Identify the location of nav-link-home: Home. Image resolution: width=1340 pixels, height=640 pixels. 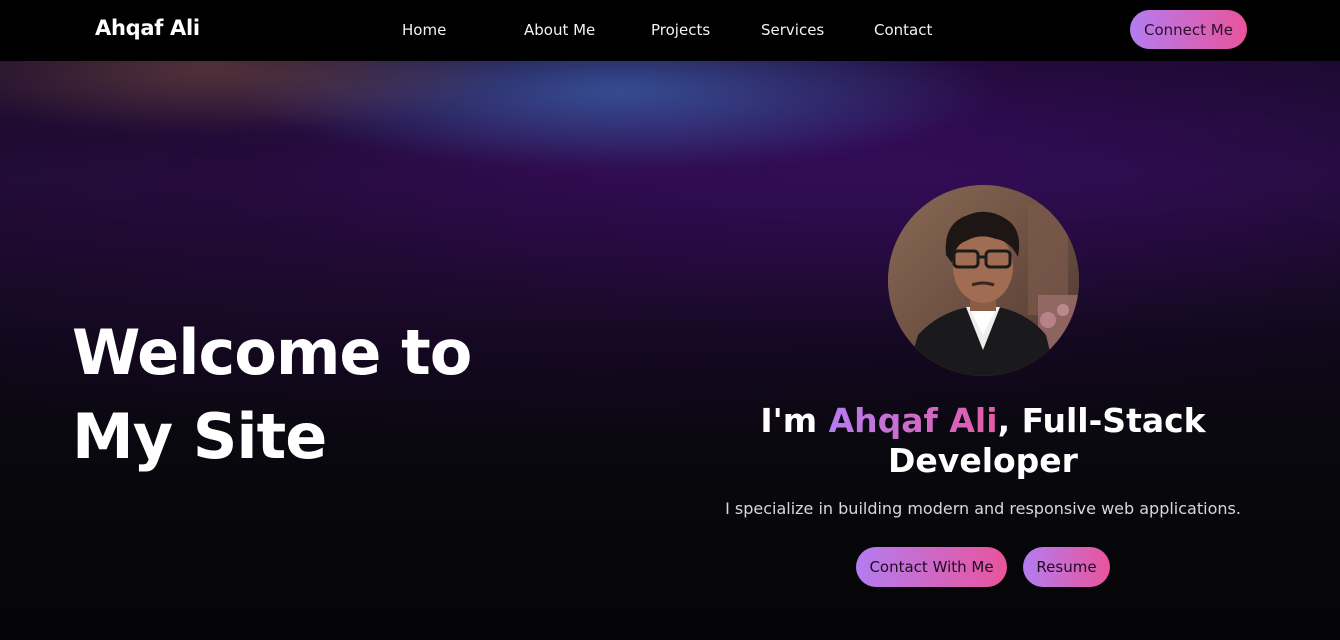
(424, 30).